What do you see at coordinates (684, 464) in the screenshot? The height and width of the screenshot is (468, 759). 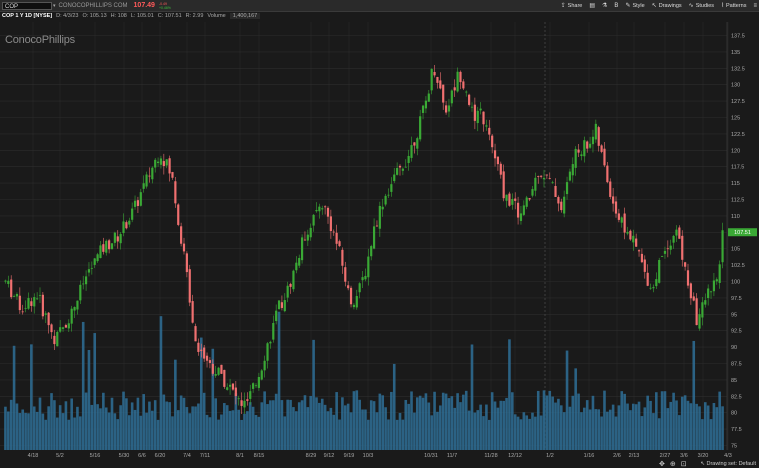 I see `zoom-box-icon: ⊡` at bounding box center [684, 464].